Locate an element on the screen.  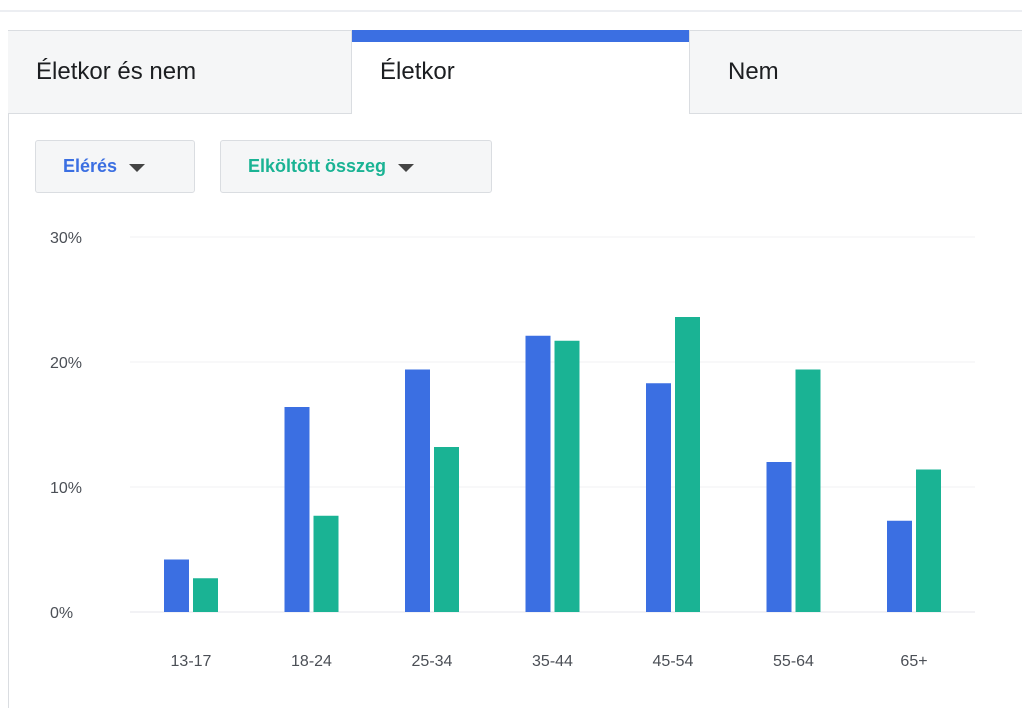
y-tick-label: 30% is located at coordinates (66, 238).